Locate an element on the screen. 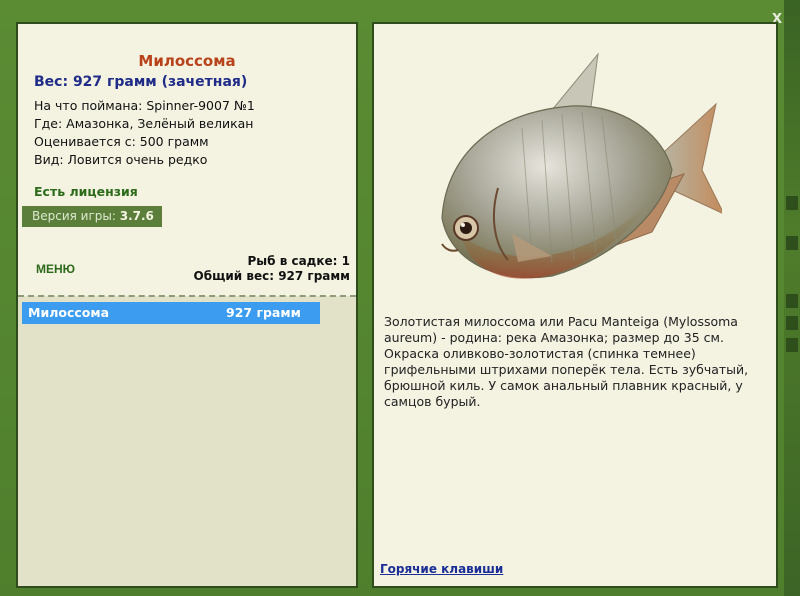  fish-image is located at coordinates (581, 165).